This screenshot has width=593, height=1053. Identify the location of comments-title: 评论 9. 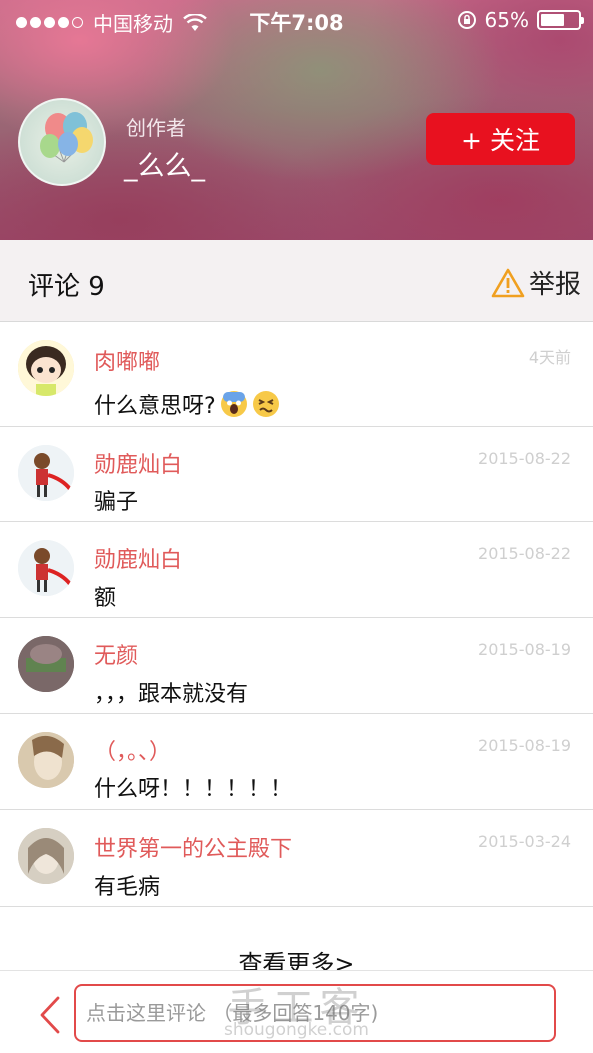
(66, 287).